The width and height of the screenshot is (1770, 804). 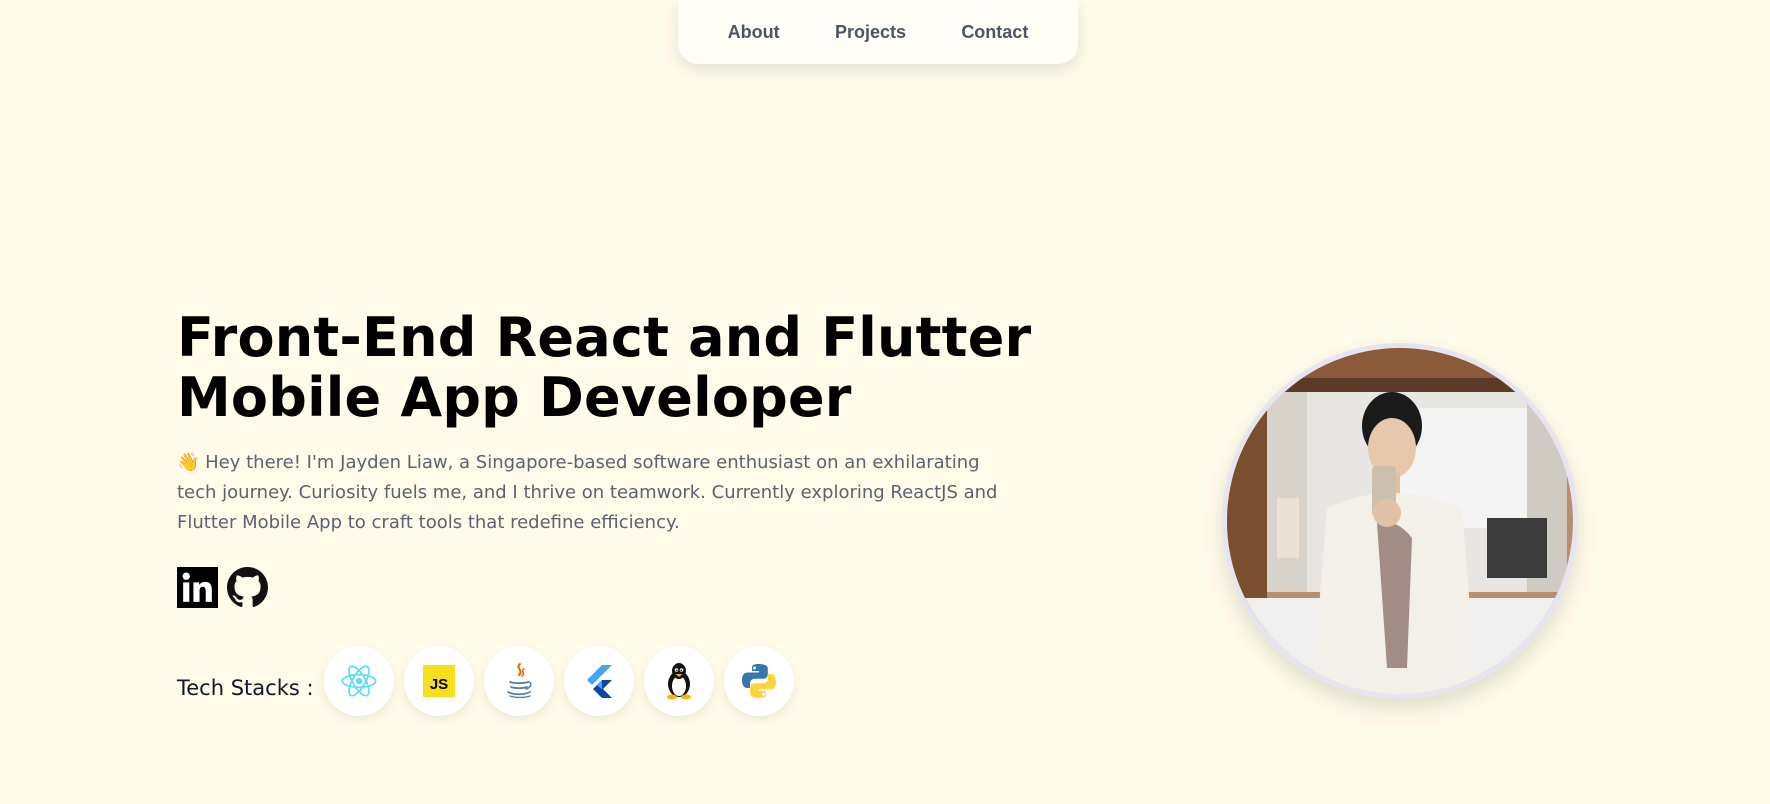 I want to click on tech-stack-python, so click(x=758, y=681).